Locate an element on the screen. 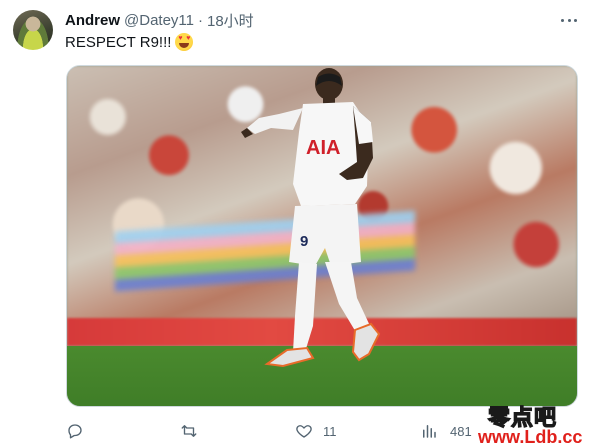 This screenshot has height=448, width=595. tweet-text: RESPECT R9!!! is located at coordinates (129, 42).